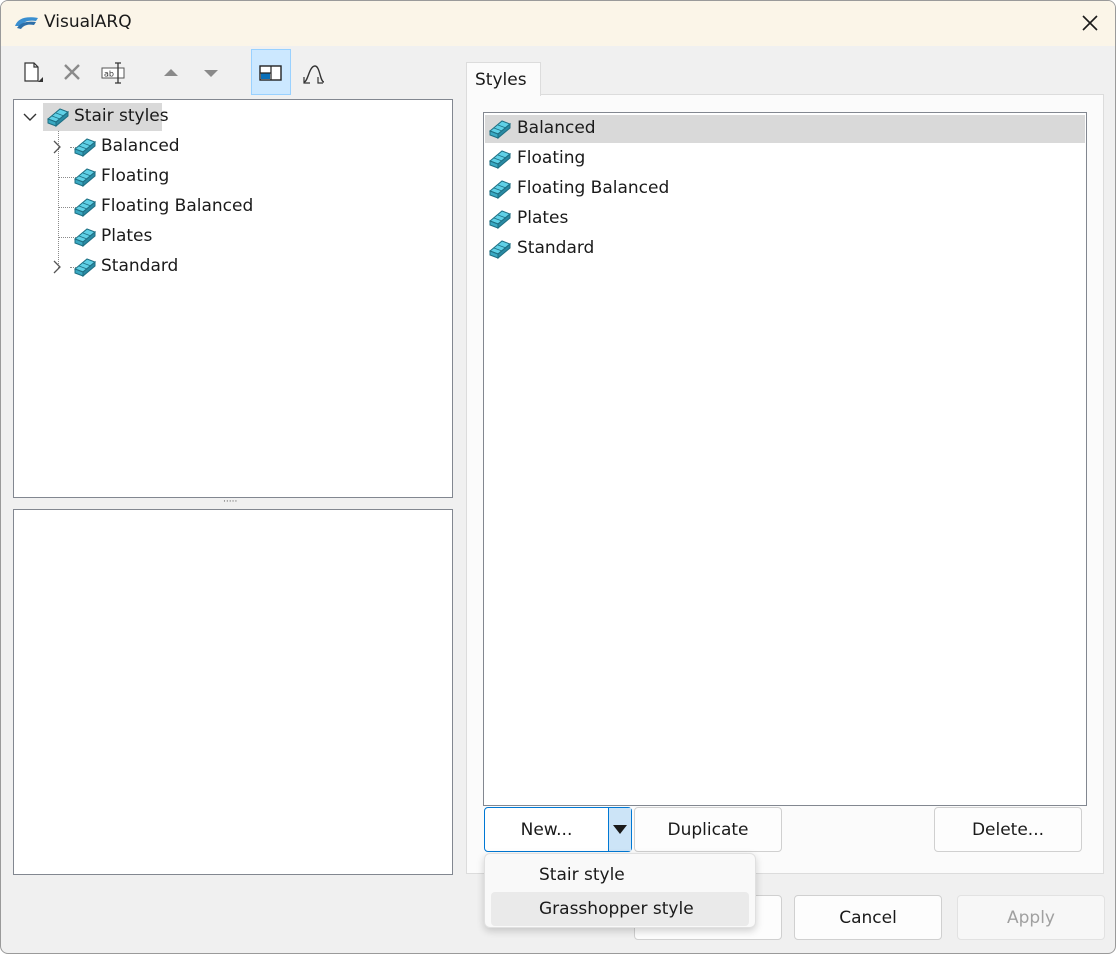  What do you see at coordinates (593, 188) in the screenshot?
I see `list-item-label: Floating Balanced` at bounding box center [593, 188].